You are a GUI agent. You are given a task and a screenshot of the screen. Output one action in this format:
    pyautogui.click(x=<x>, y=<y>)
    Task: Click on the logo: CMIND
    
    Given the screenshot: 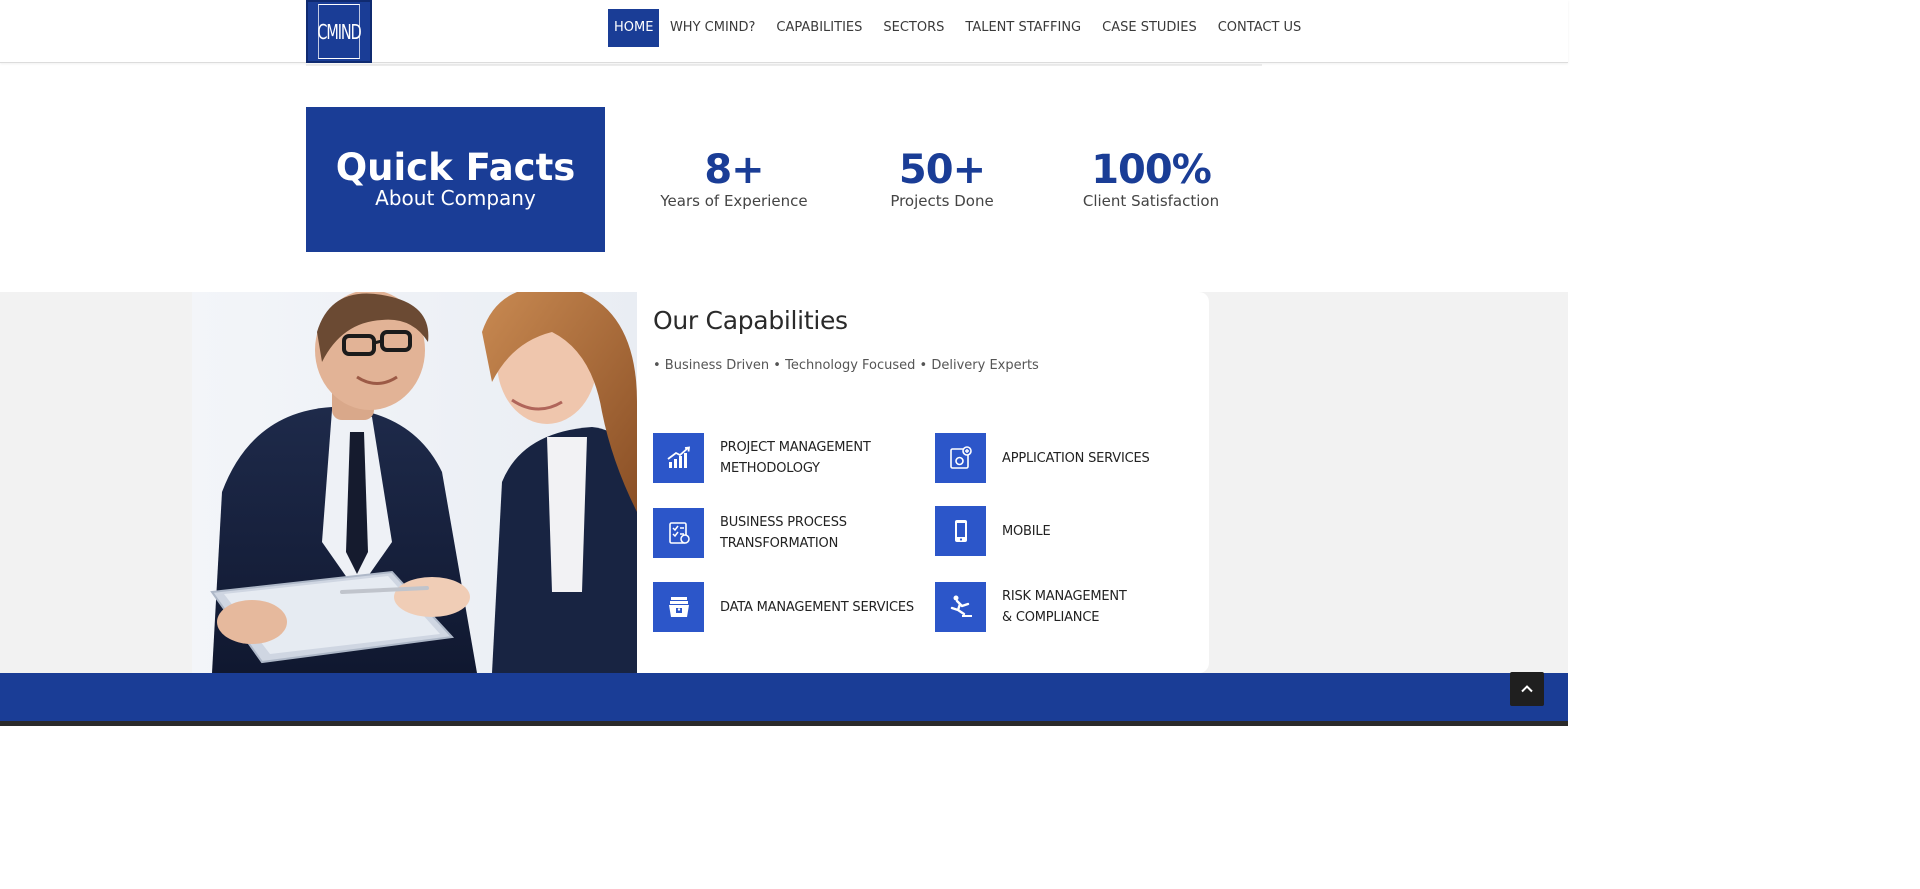 What is the action you would take?
    pyautogui.click(x=339, y=31)
    